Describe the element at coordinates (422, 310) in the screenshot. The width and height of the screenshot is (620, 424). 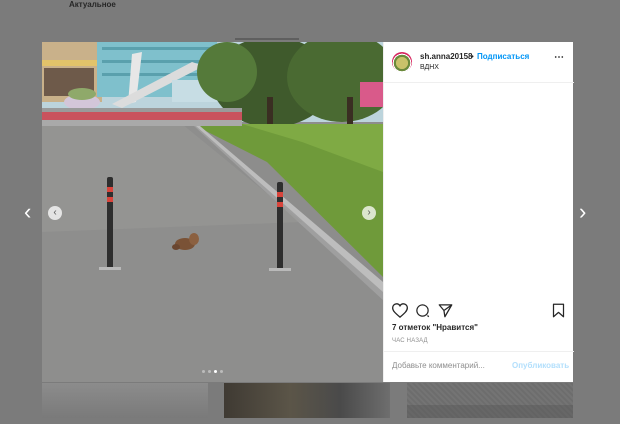
I see `comment-icon` at that location.